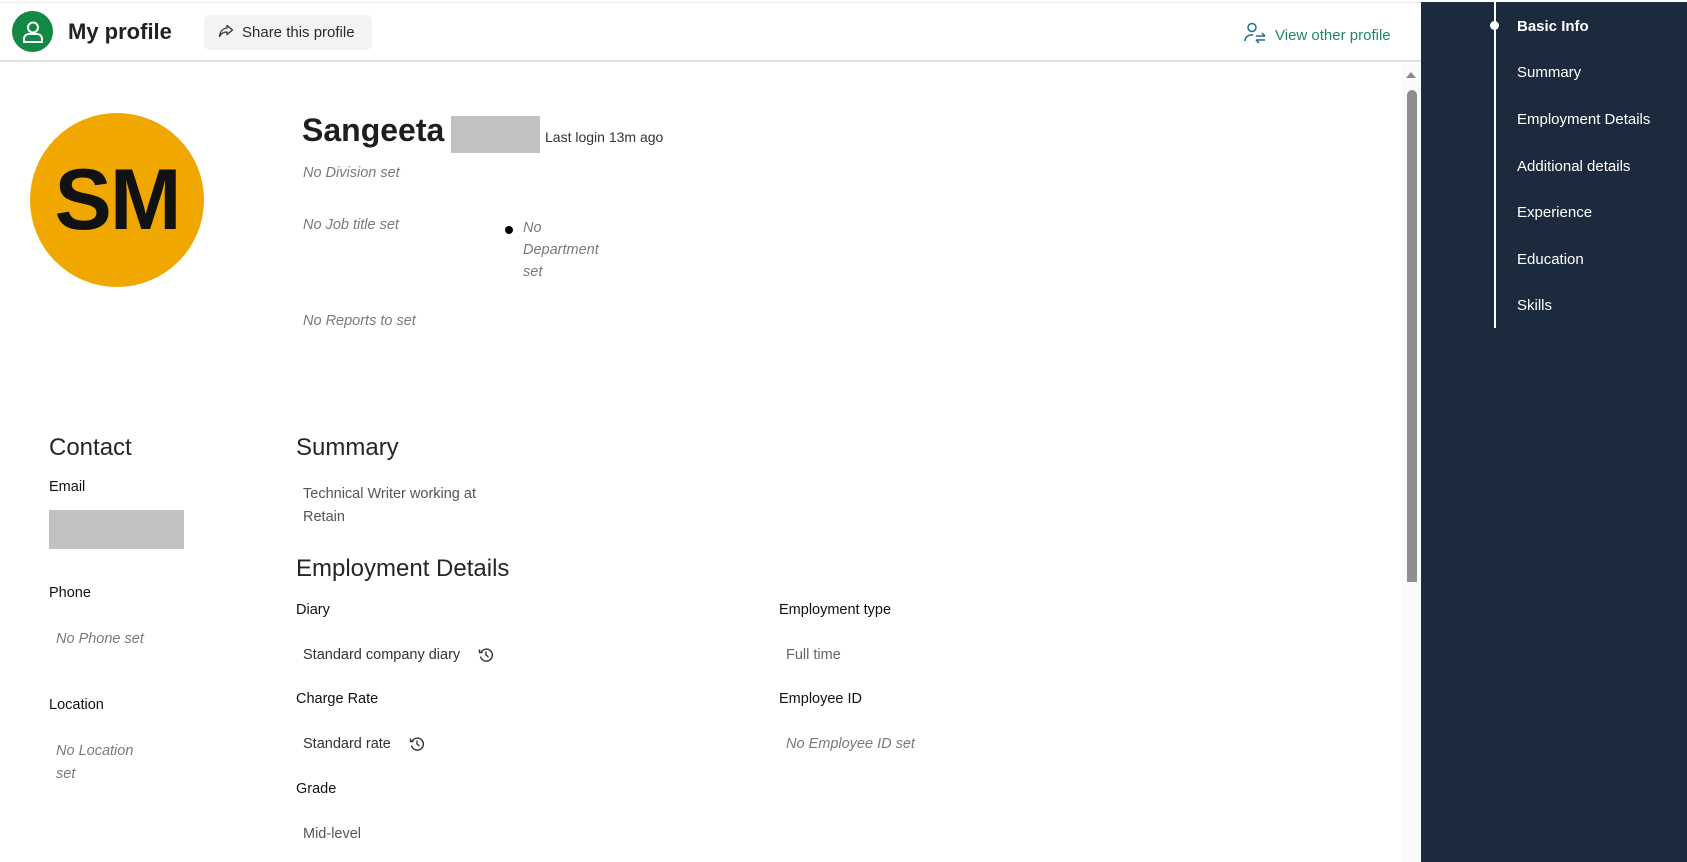 The width and height of the screenshot is (1687, 862). I want to click on charge-rate-value: Standard rate, so click(347, 744).